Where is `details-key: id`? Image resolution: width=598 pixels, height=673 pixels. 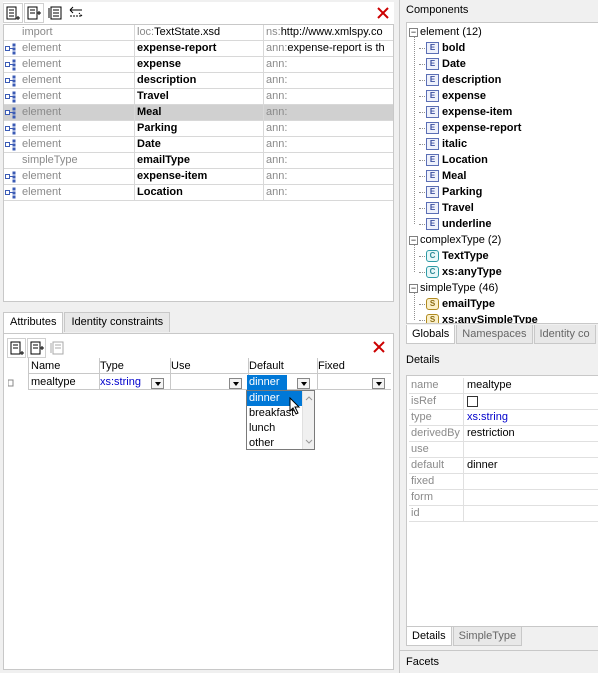
details-key: id is located at coordinates (436, 514).